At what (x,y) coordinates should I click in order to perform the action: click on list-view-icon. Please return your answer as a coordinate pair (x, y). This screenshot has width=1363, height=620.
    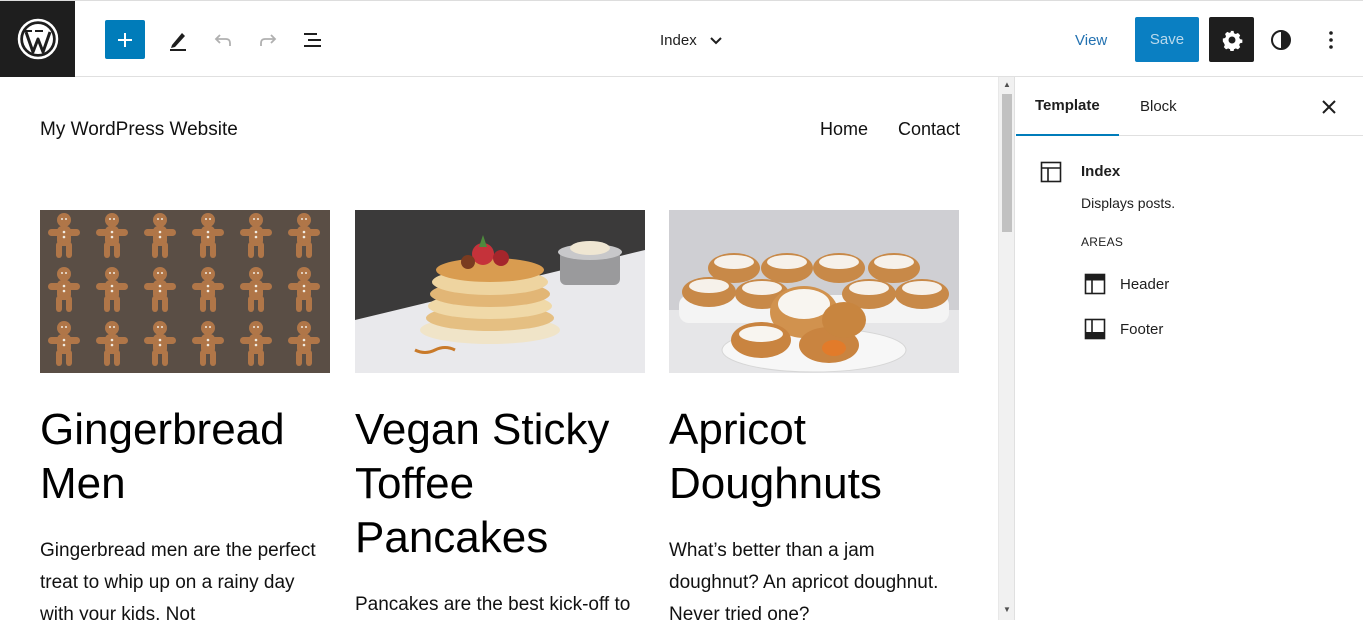
    Looking at the image, I should click on (312, 40).